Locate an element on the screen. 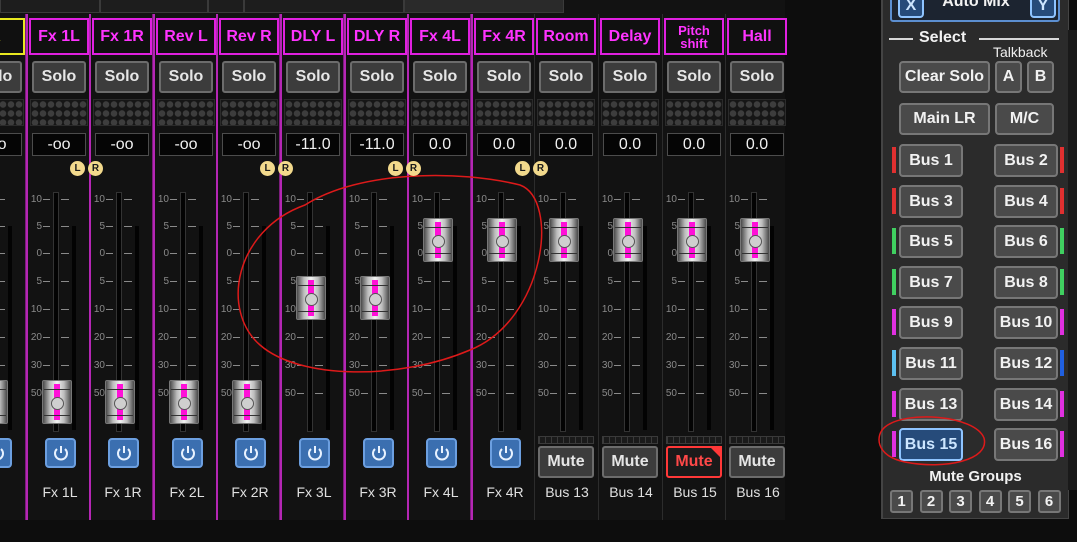 The width and height of the screenshot is (1077, 542). auto-mix-y-button: Y is located at coordinates (1043, 9).